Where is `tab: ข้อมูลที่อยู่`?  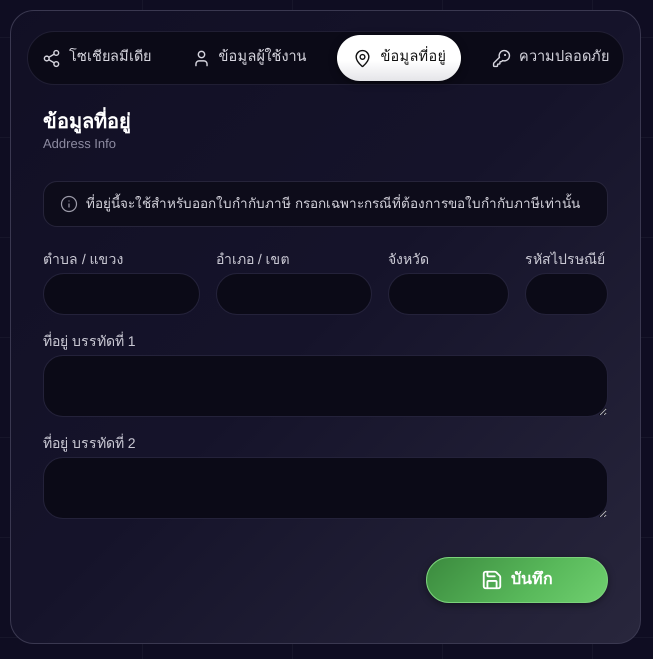
tab: ข้อมูลที่อยู่ is located at coordinates (399, 58).